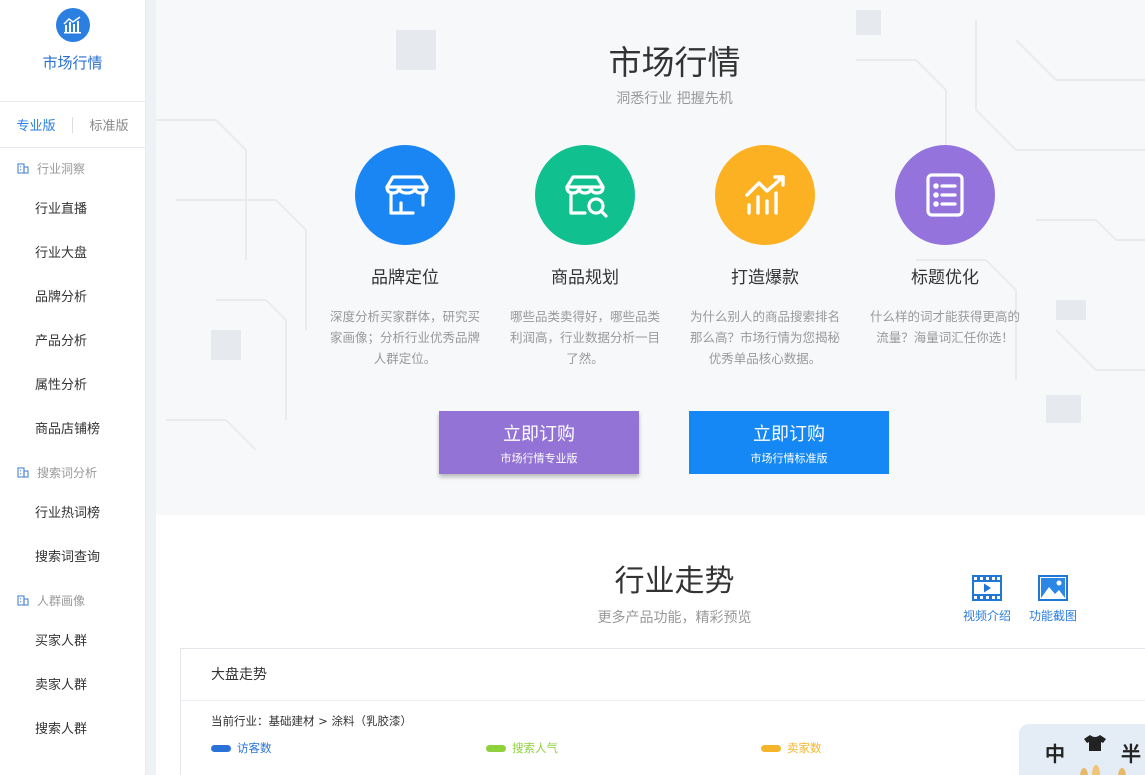  I want to click on screenshot-label: 功能截图, so click(1052, 616).